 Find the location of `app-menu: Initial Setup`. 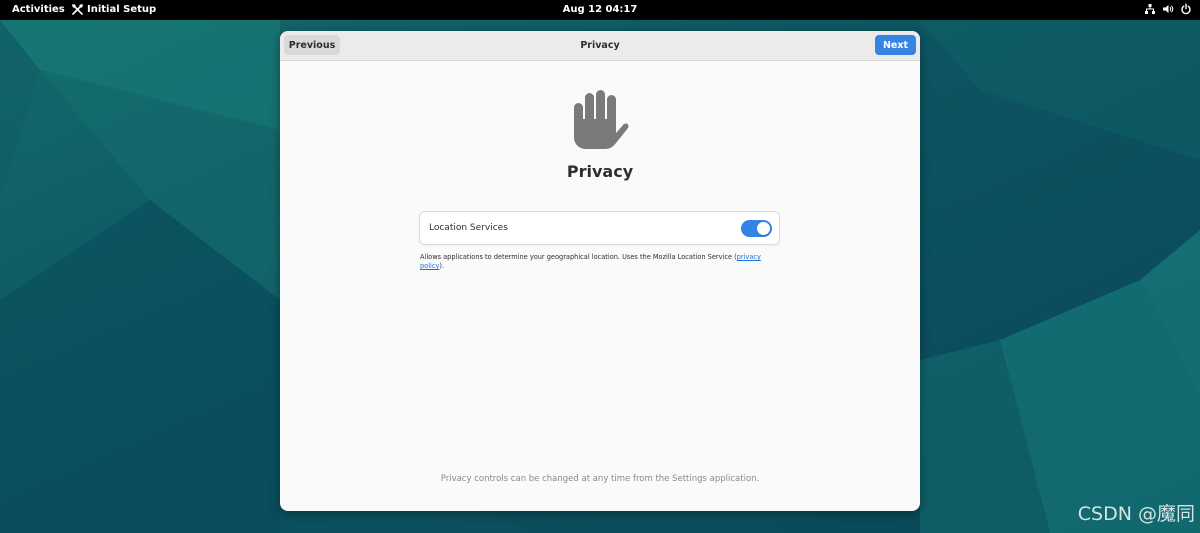

app-menu: Initial Setup is located at coordinates (114, 9).